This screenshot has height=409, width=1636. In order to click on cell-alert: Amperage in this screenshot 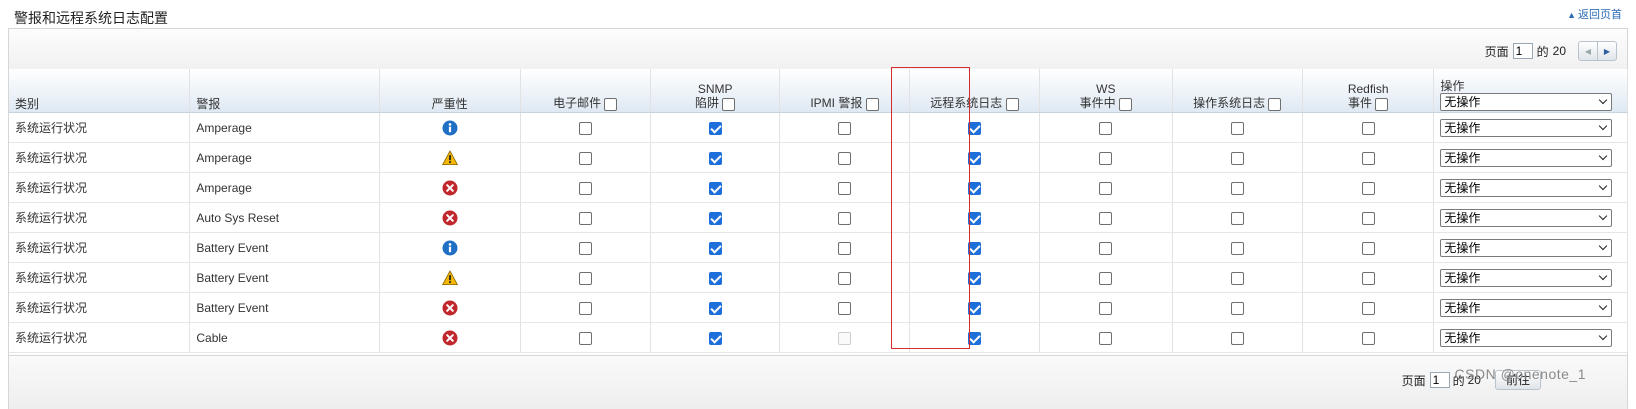, I will do `click(284, 187)`.